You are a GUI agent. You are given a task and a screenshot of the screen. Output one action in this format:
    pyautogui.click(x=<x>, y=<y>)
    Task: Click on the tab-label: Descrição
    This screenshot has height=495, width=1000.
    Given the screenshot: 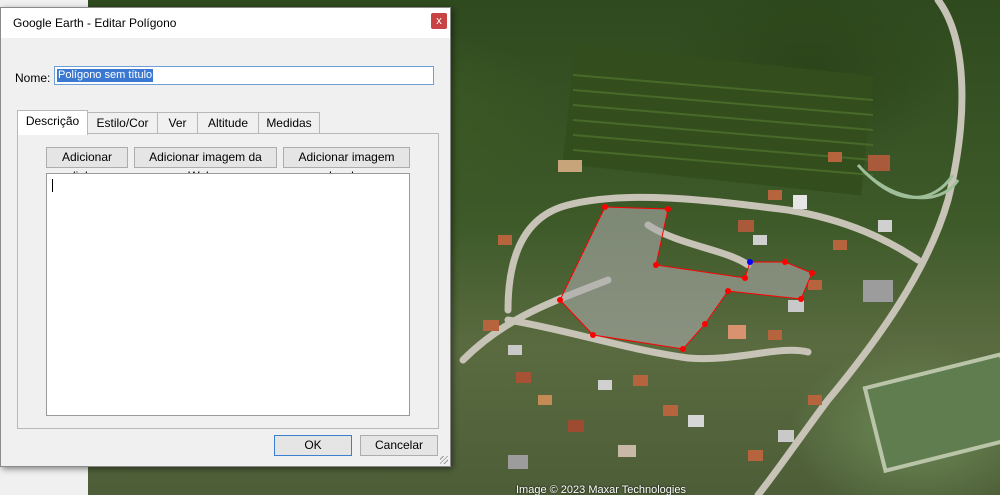 What is the action you would take?
    pyautogui.click(x=52, y=121)
    